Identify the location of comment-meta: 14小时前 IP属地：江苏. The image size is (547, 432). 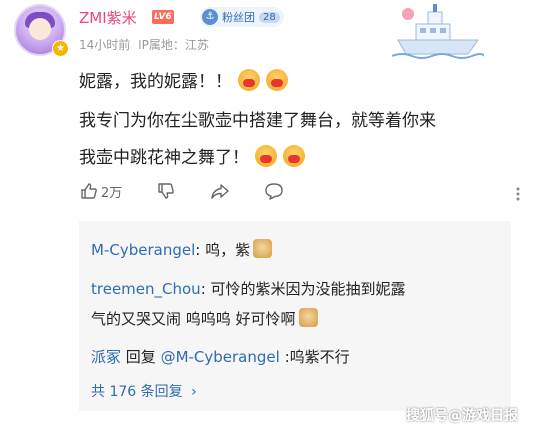
(144, 44).